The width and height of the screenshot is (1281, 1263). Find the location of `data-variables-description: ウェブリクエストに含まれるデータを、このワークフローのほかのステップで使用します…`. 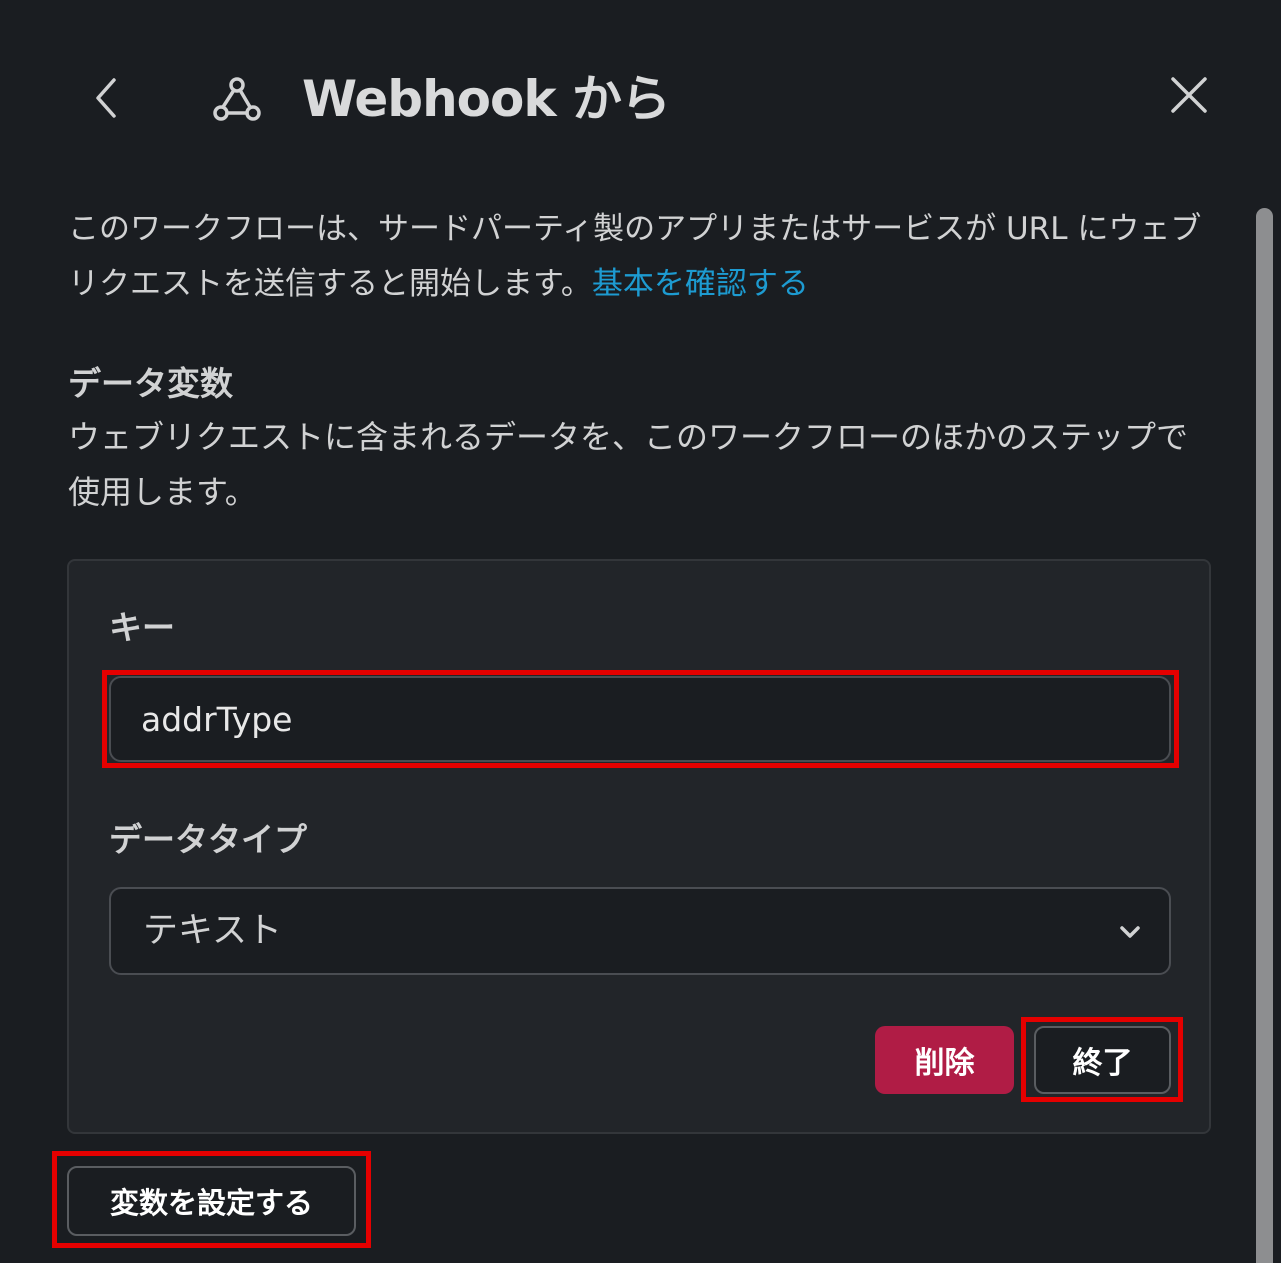

data-variables-description: ウェブリクエストに含まれるデータを、このワークフローのほかのステップで使用します… is located at coordinates (628, 464).